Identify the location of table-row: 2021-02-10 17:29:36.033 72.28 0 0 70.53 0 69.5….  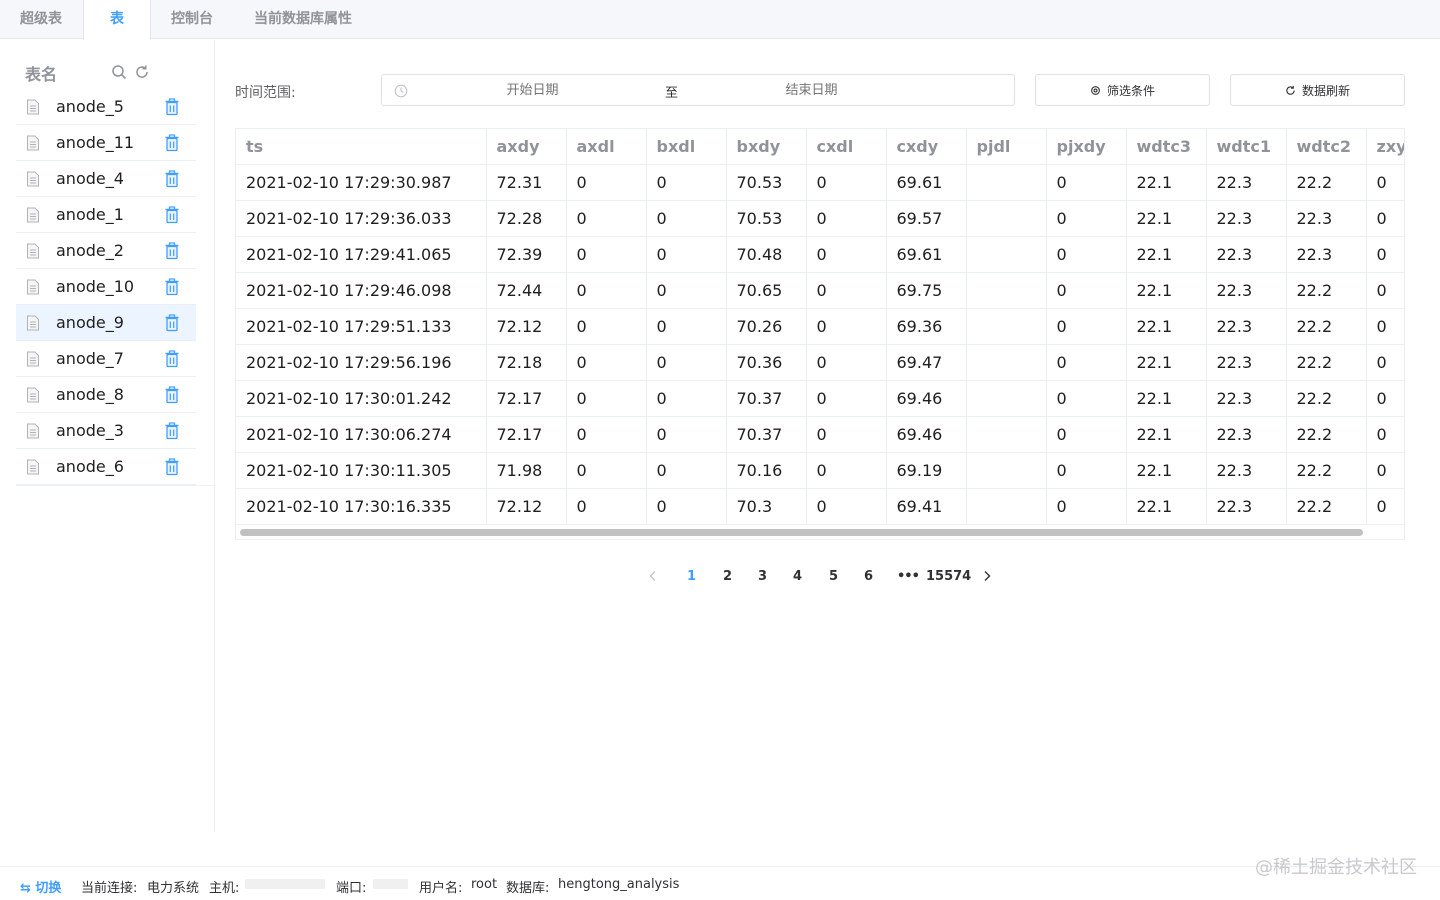
(820, 218).